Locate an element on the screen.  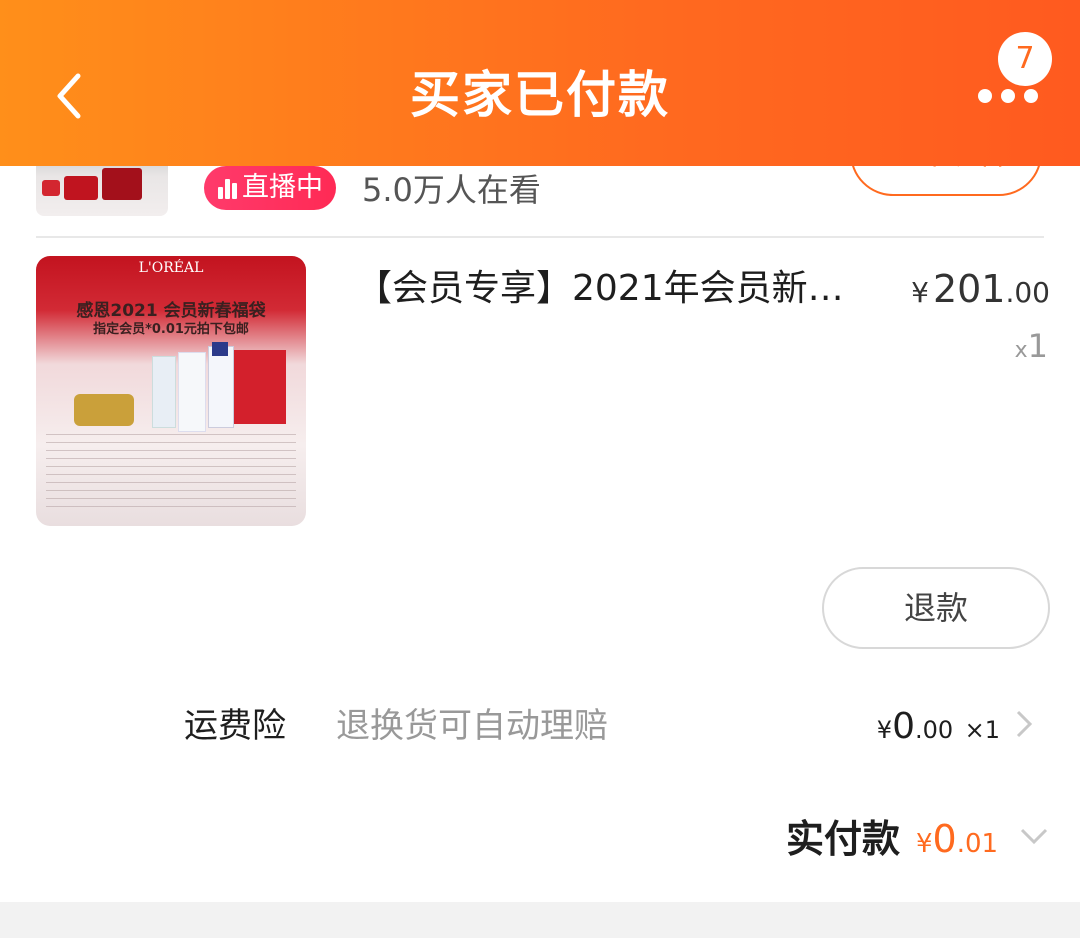
viewer-count: 5.0万人在看 is located at coordinates (451, 190).